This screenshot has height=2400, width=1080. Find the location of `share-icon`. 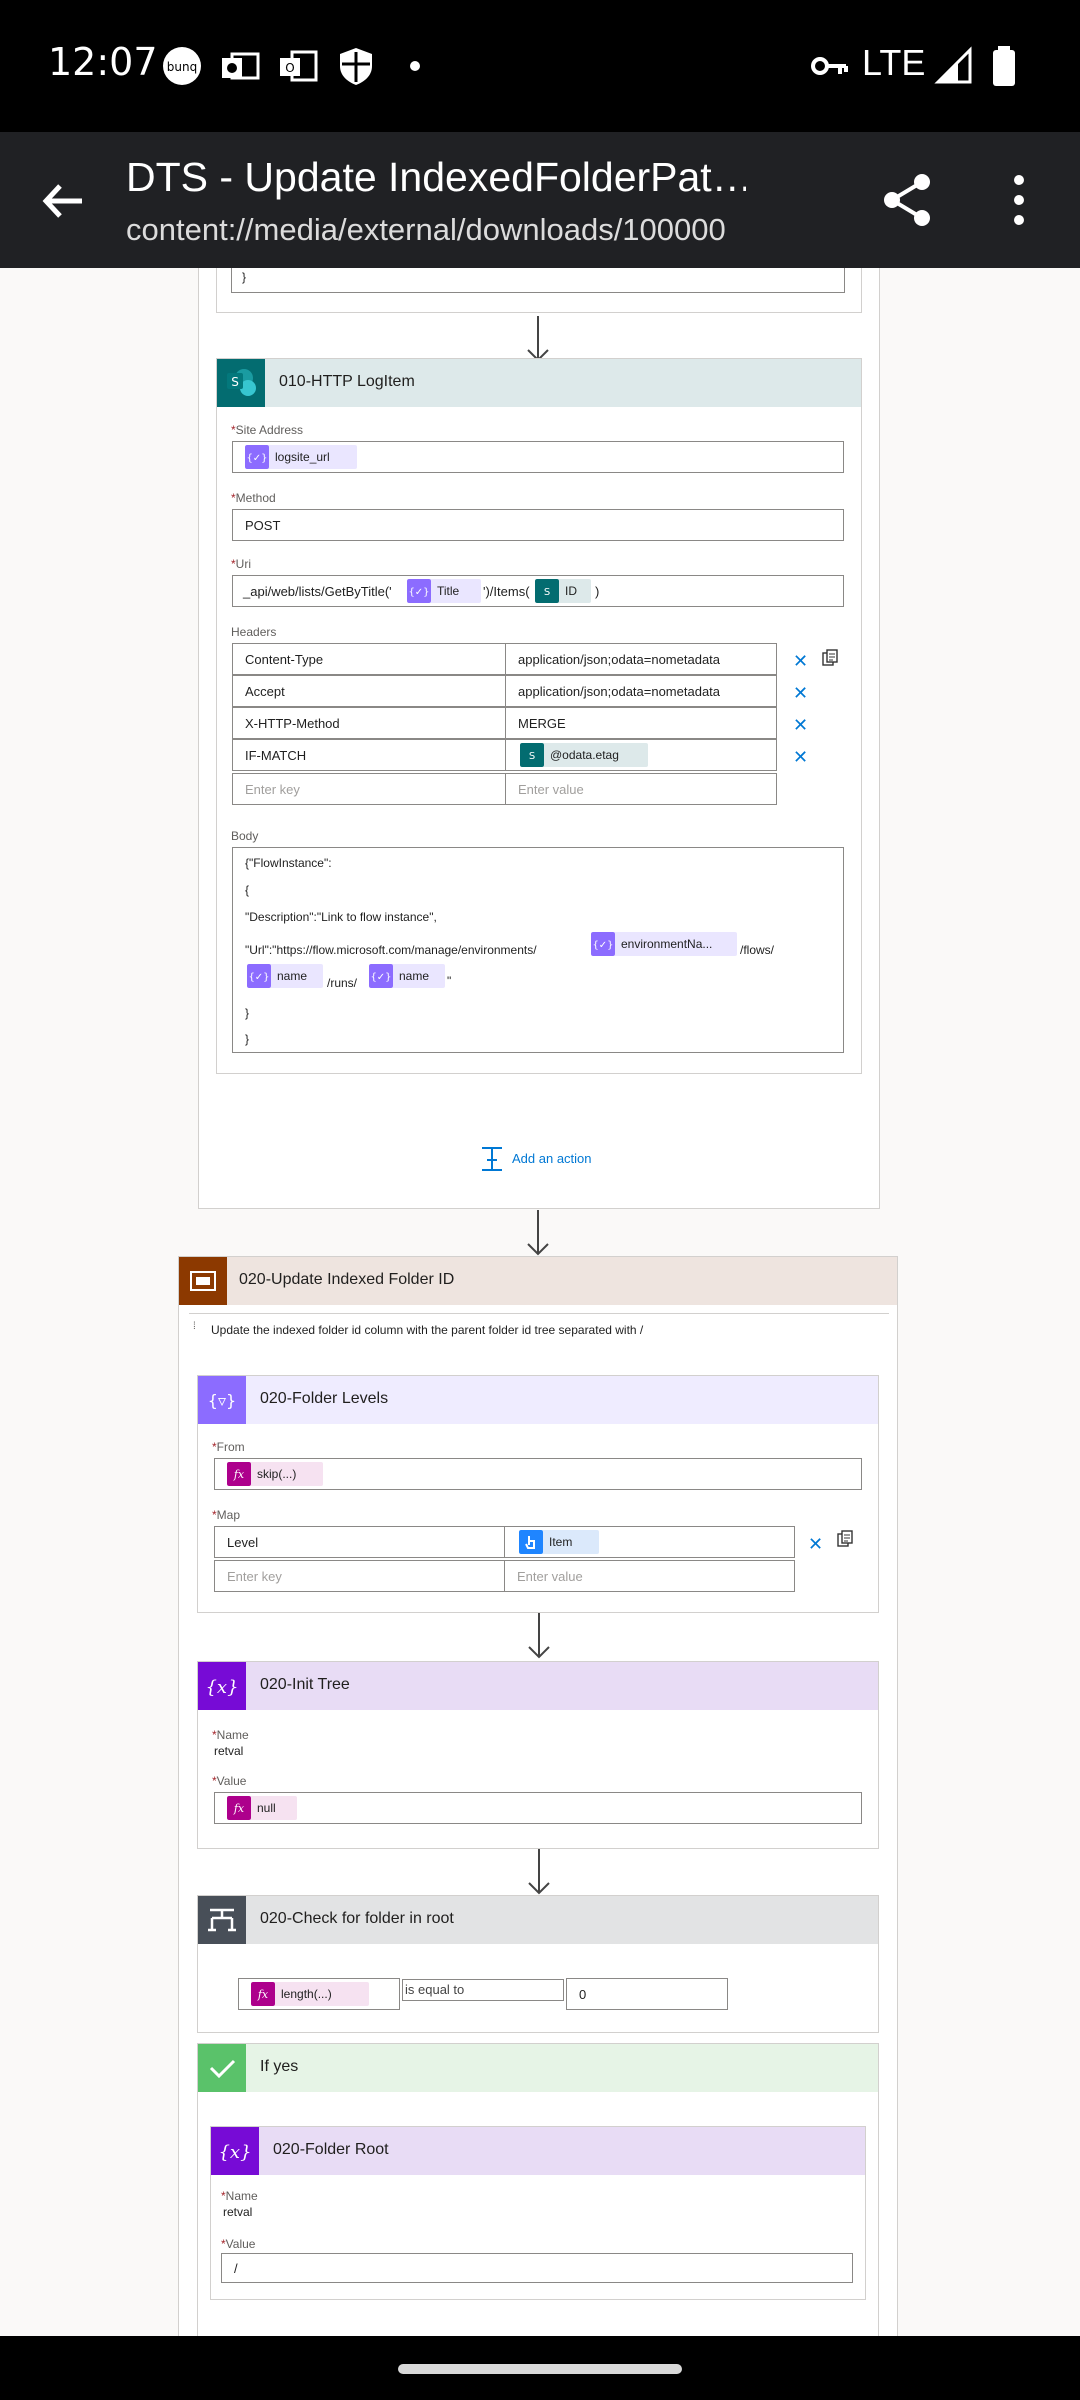

share-icon is located at coordinates (908, 200).